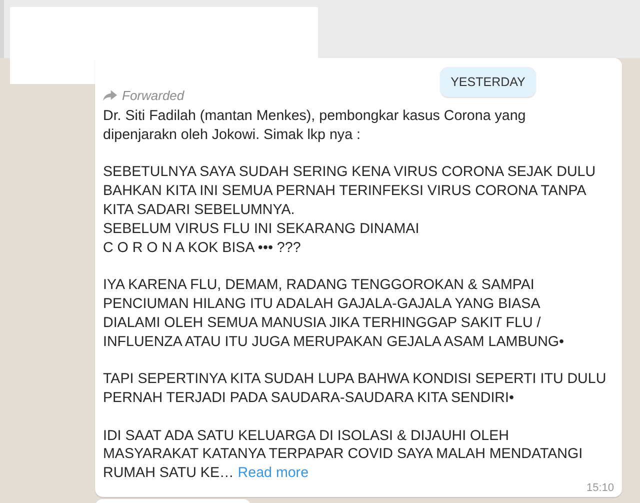 The image size is (640, 503). Describe the element at coordinates (273, 473) in the screenshot. I see `read-more-link: Read more` at that location.